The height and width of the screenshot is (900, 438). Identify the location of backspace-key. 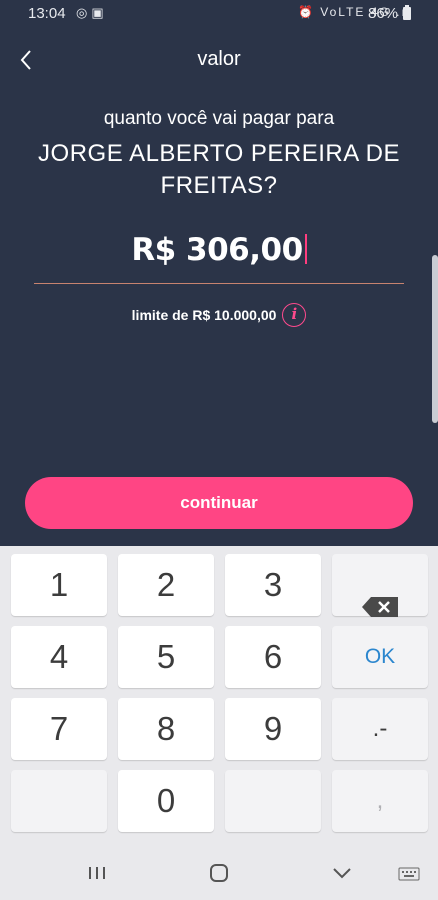
(380, 586).